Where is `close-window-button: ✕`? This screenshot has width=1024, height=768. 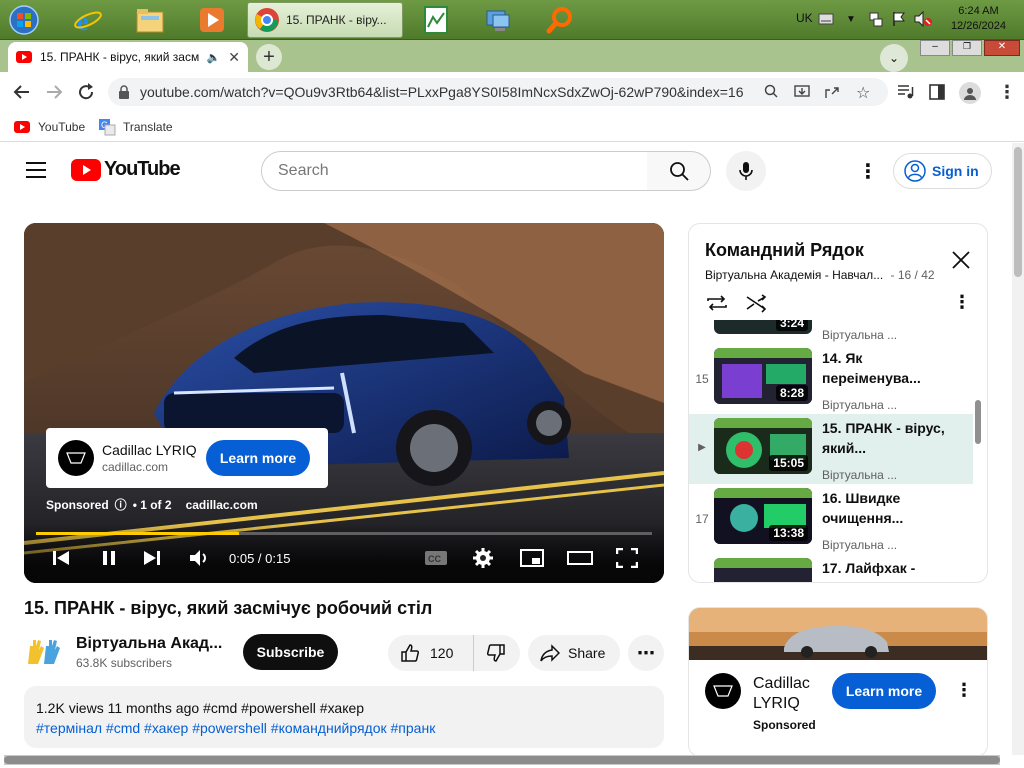
close-window-button: ✕ is located at coordinates (1002, 48).